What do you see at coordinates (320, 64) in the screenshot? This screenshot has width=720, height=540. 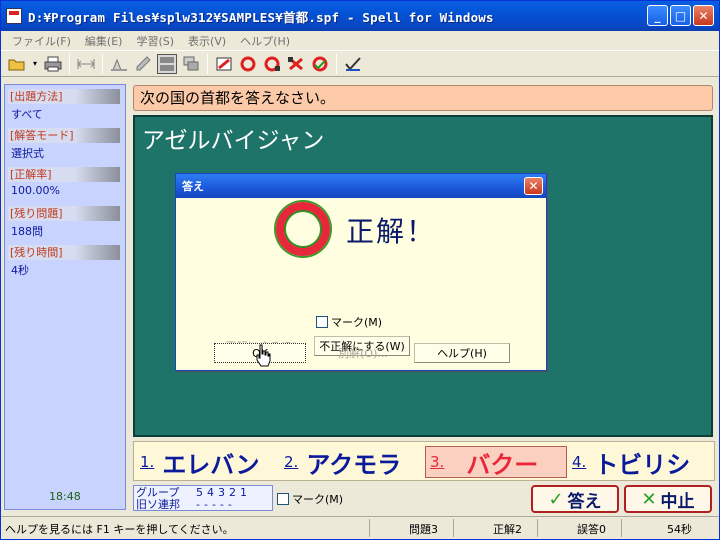 I see `study-5-icon` at bounding box center [320, 64].